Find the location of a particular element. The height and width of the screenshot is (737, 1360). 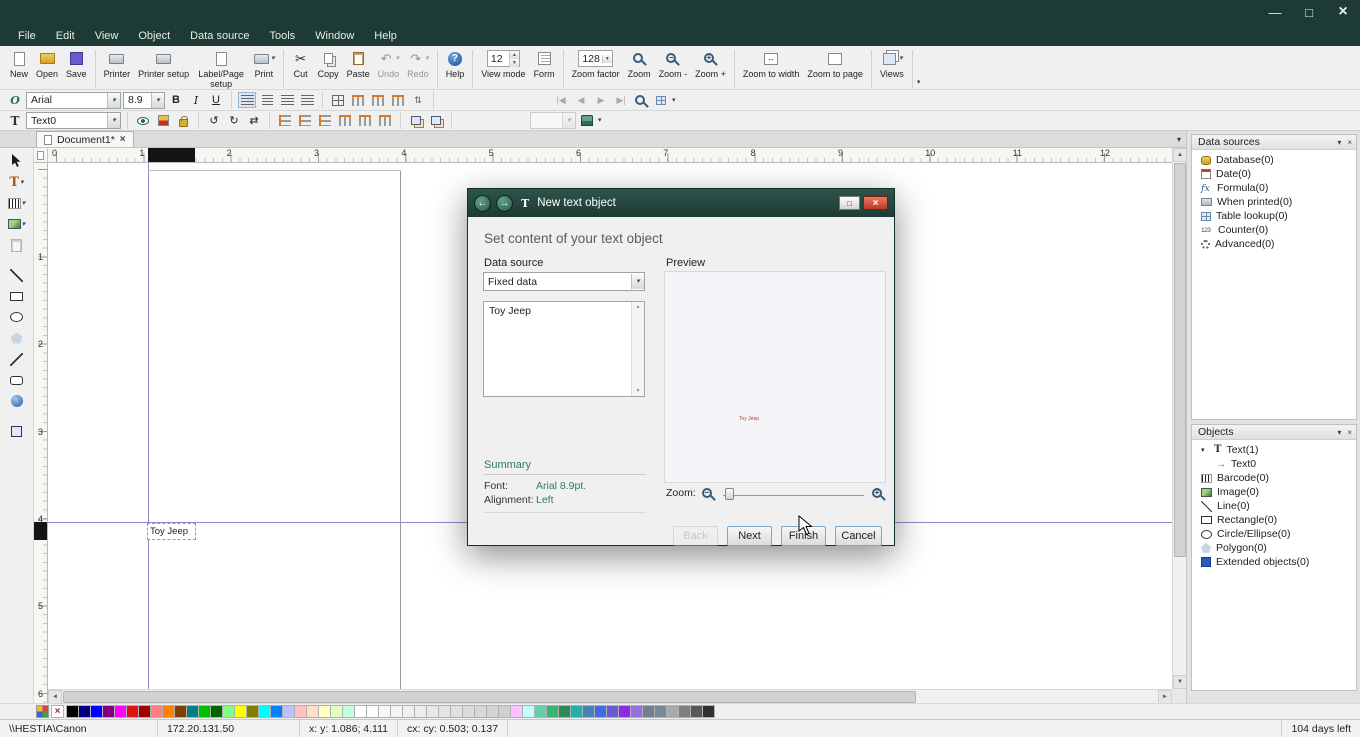

bring-to-front-button is located at coordinates (416, 121).